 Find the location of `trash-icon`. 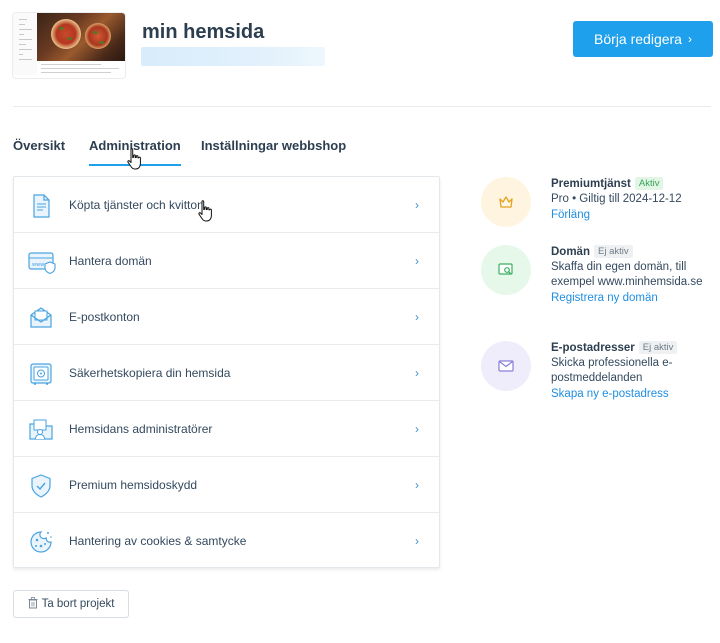

trash-icon is located at coordinates (33, 604).